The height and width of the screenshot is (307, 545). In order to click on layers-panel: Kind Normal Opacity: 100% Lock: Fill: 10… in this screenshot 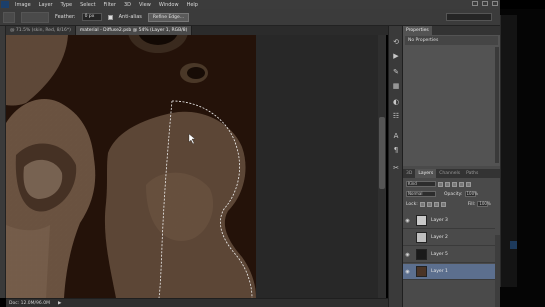, I will do `click(451, 243)`.